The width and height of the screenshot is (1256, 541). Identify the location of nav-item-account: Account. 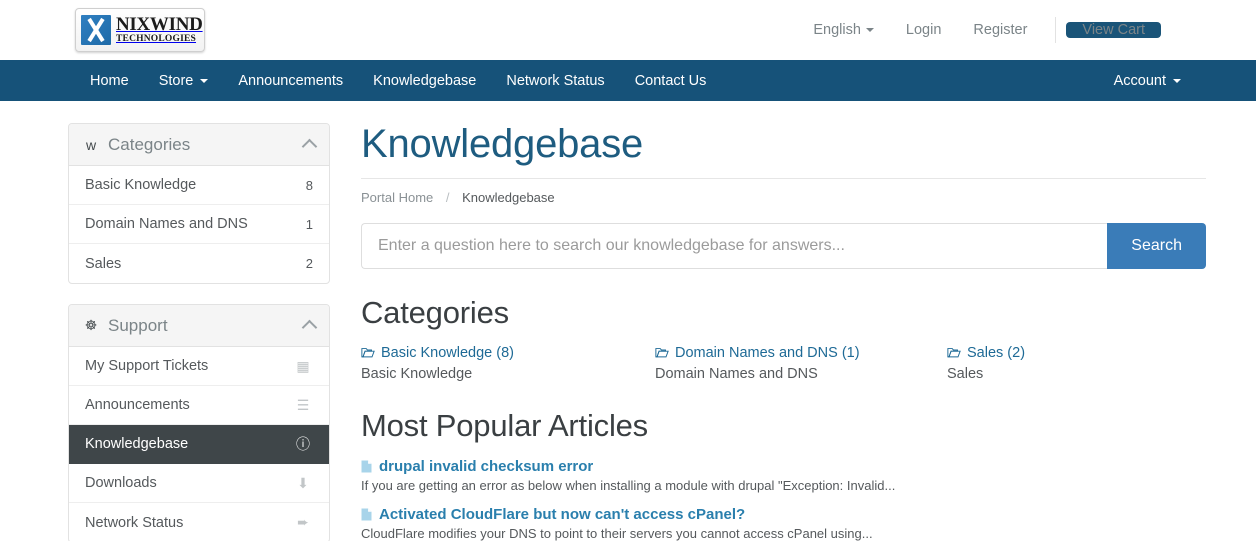
(1147, 80).